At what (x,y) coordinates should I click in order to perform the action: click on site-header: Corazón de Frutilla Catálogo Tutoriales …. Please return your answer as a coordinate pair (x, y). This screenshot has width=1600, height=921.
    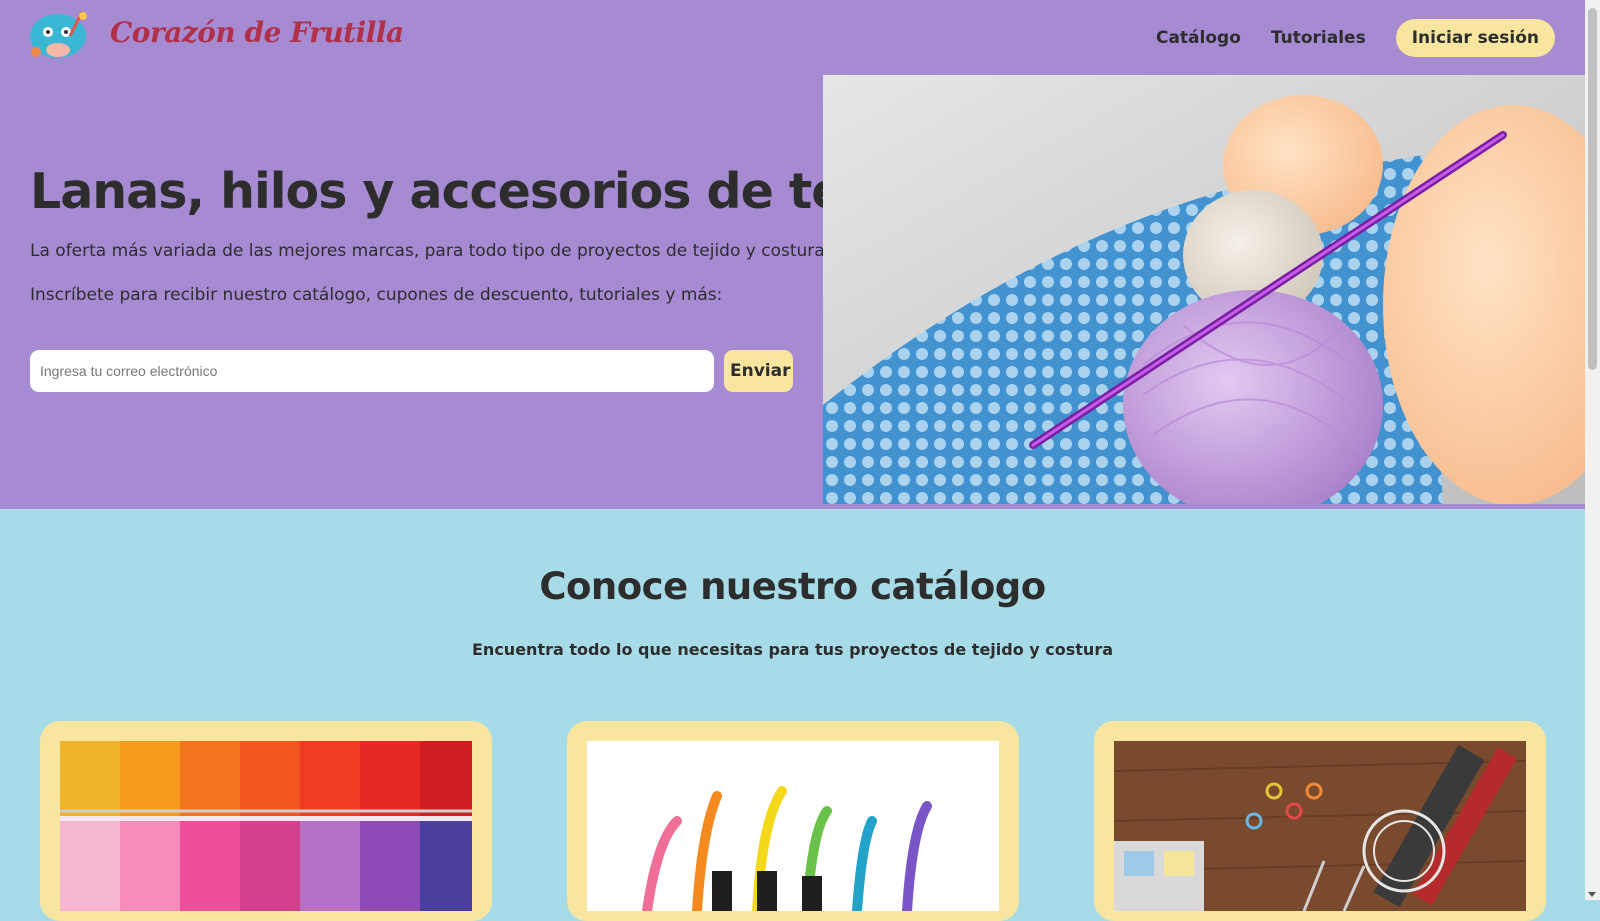
    Looking at the image, I should click on (792, 37).